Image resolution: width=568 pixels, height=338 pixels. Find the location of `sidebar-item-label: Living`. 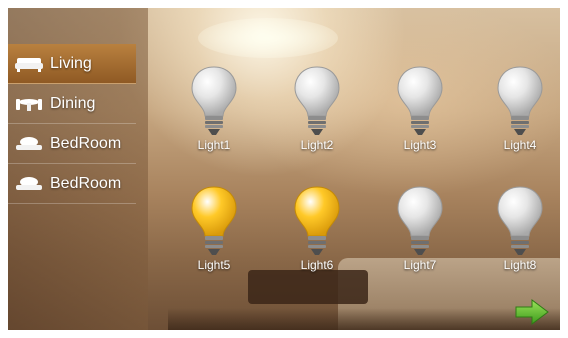

sidebar-item-label: Living is located at coordinates (71, 63).